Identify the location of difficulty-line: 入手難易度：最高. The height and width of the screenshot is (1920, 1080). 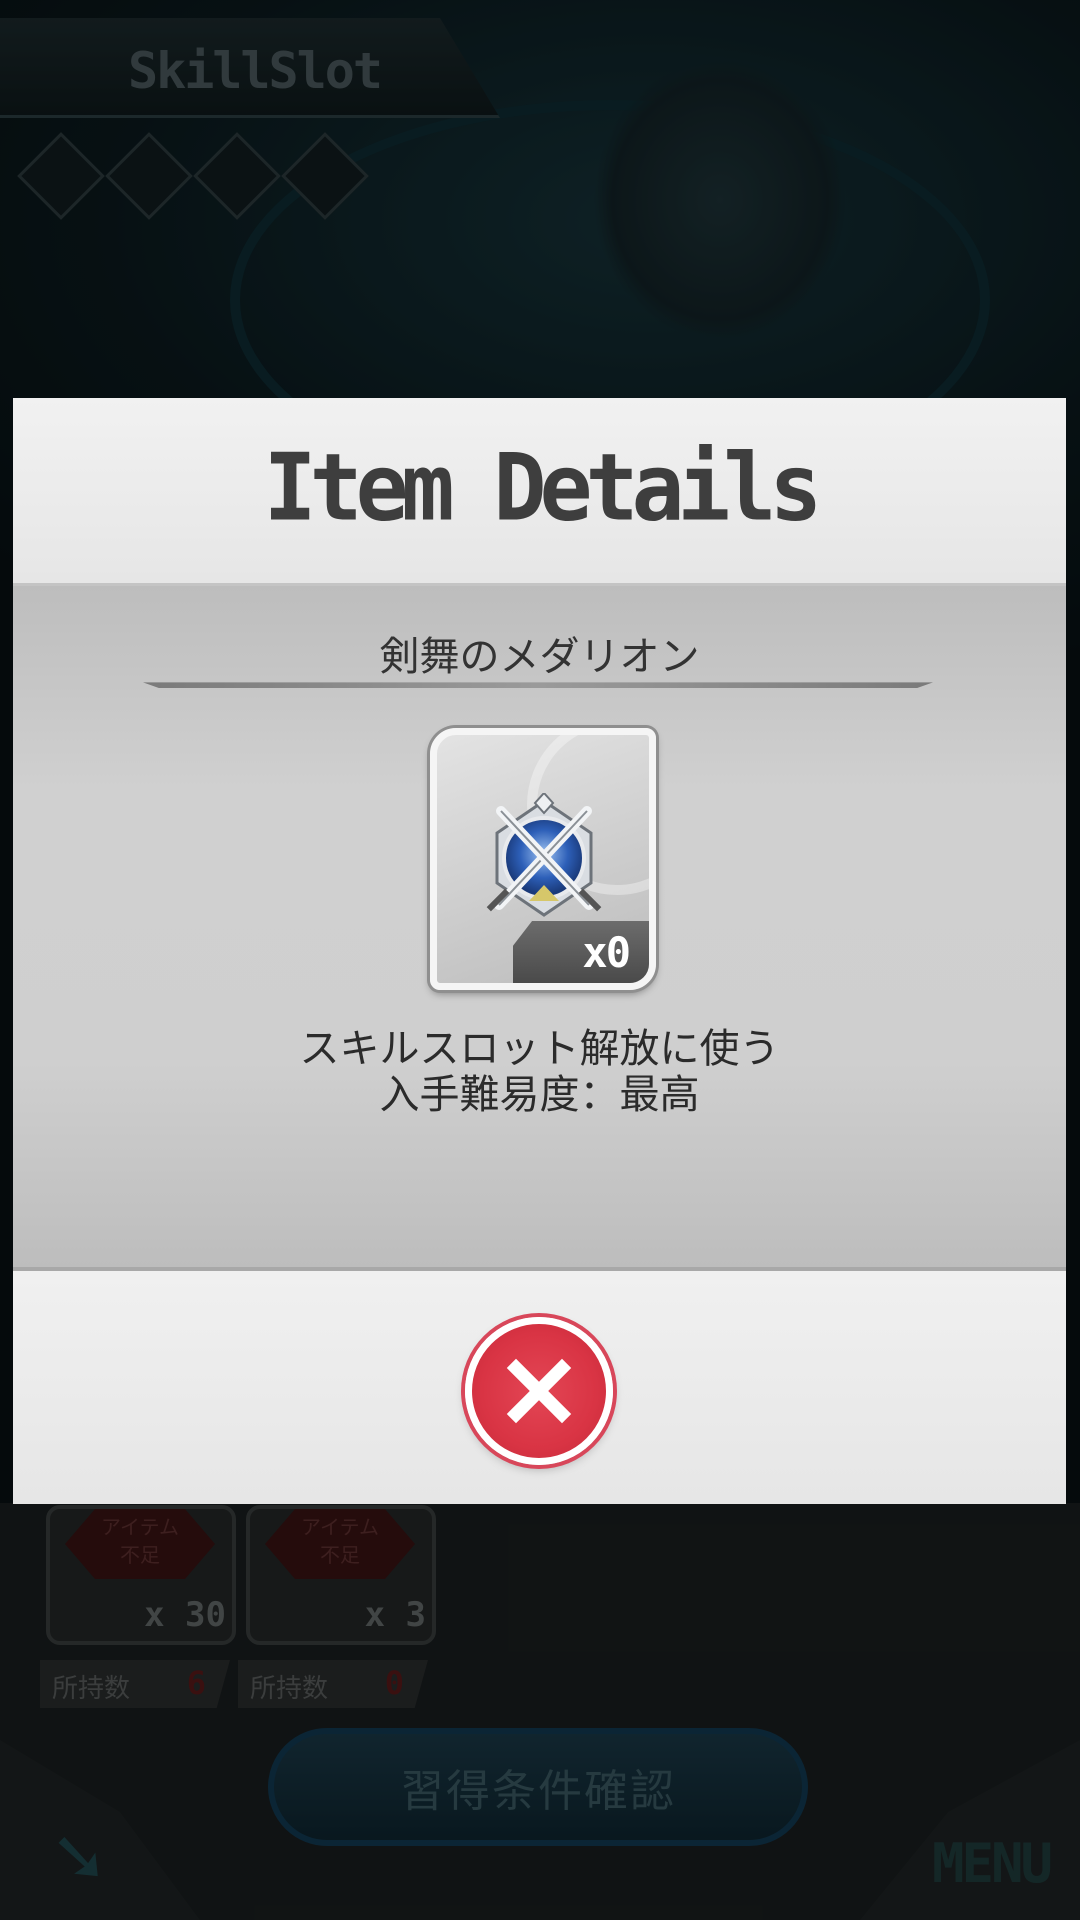
(539, 1095).